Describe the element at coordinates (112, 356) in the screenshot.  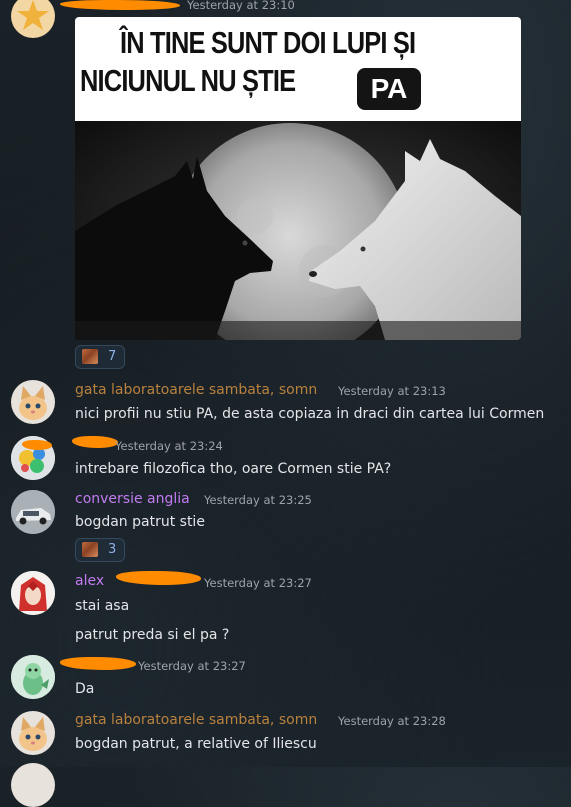
I see `reaction-count: 7` at that location.